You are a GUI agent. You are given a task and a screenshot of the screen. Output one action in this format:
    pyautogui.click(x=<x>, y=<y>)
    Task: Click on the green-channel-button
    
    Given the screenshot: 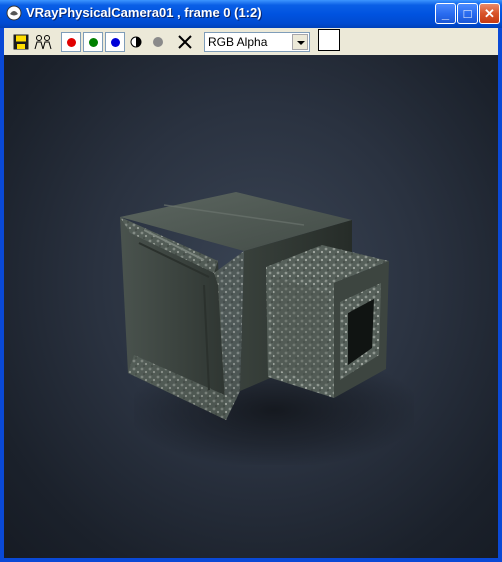 What is the action you would take?
    pyautogui.click(x=93, y=42)
    